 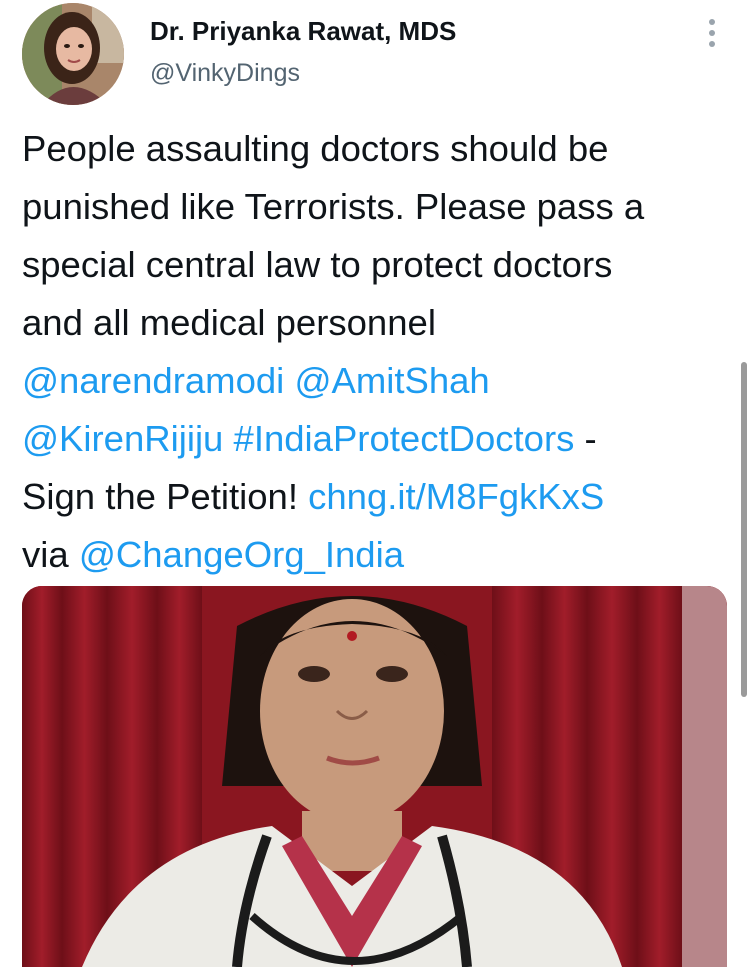 I want to click on more-vertical-icon, so click(x=712, y=33).